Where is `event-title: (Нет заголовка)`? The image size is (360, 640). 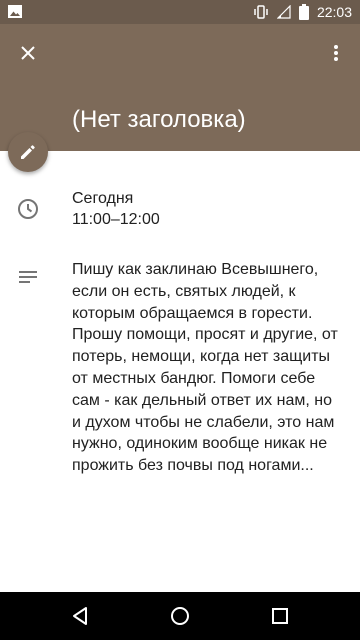
event-title: (Нет заголовка) is located at coordinates (159, 119).